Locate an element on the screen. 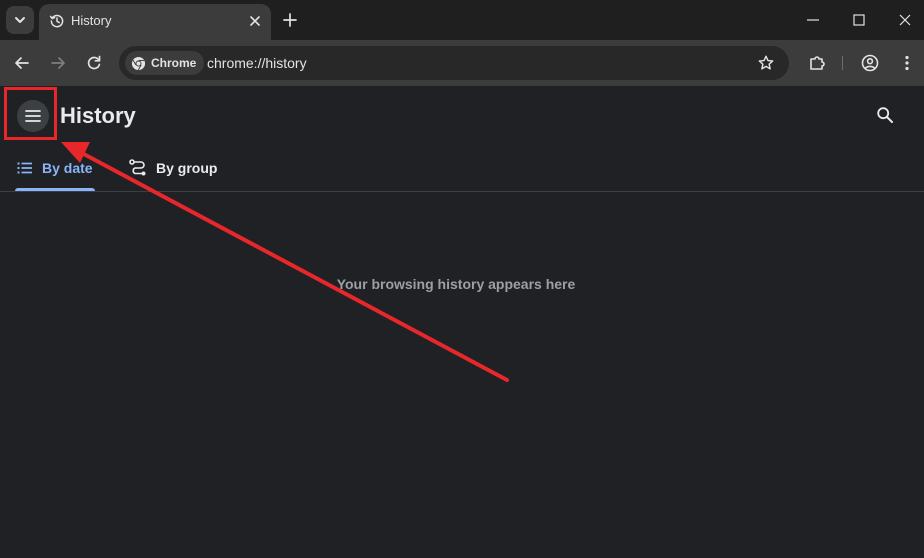  history-clock-icon is located at coordinates (57, 21).